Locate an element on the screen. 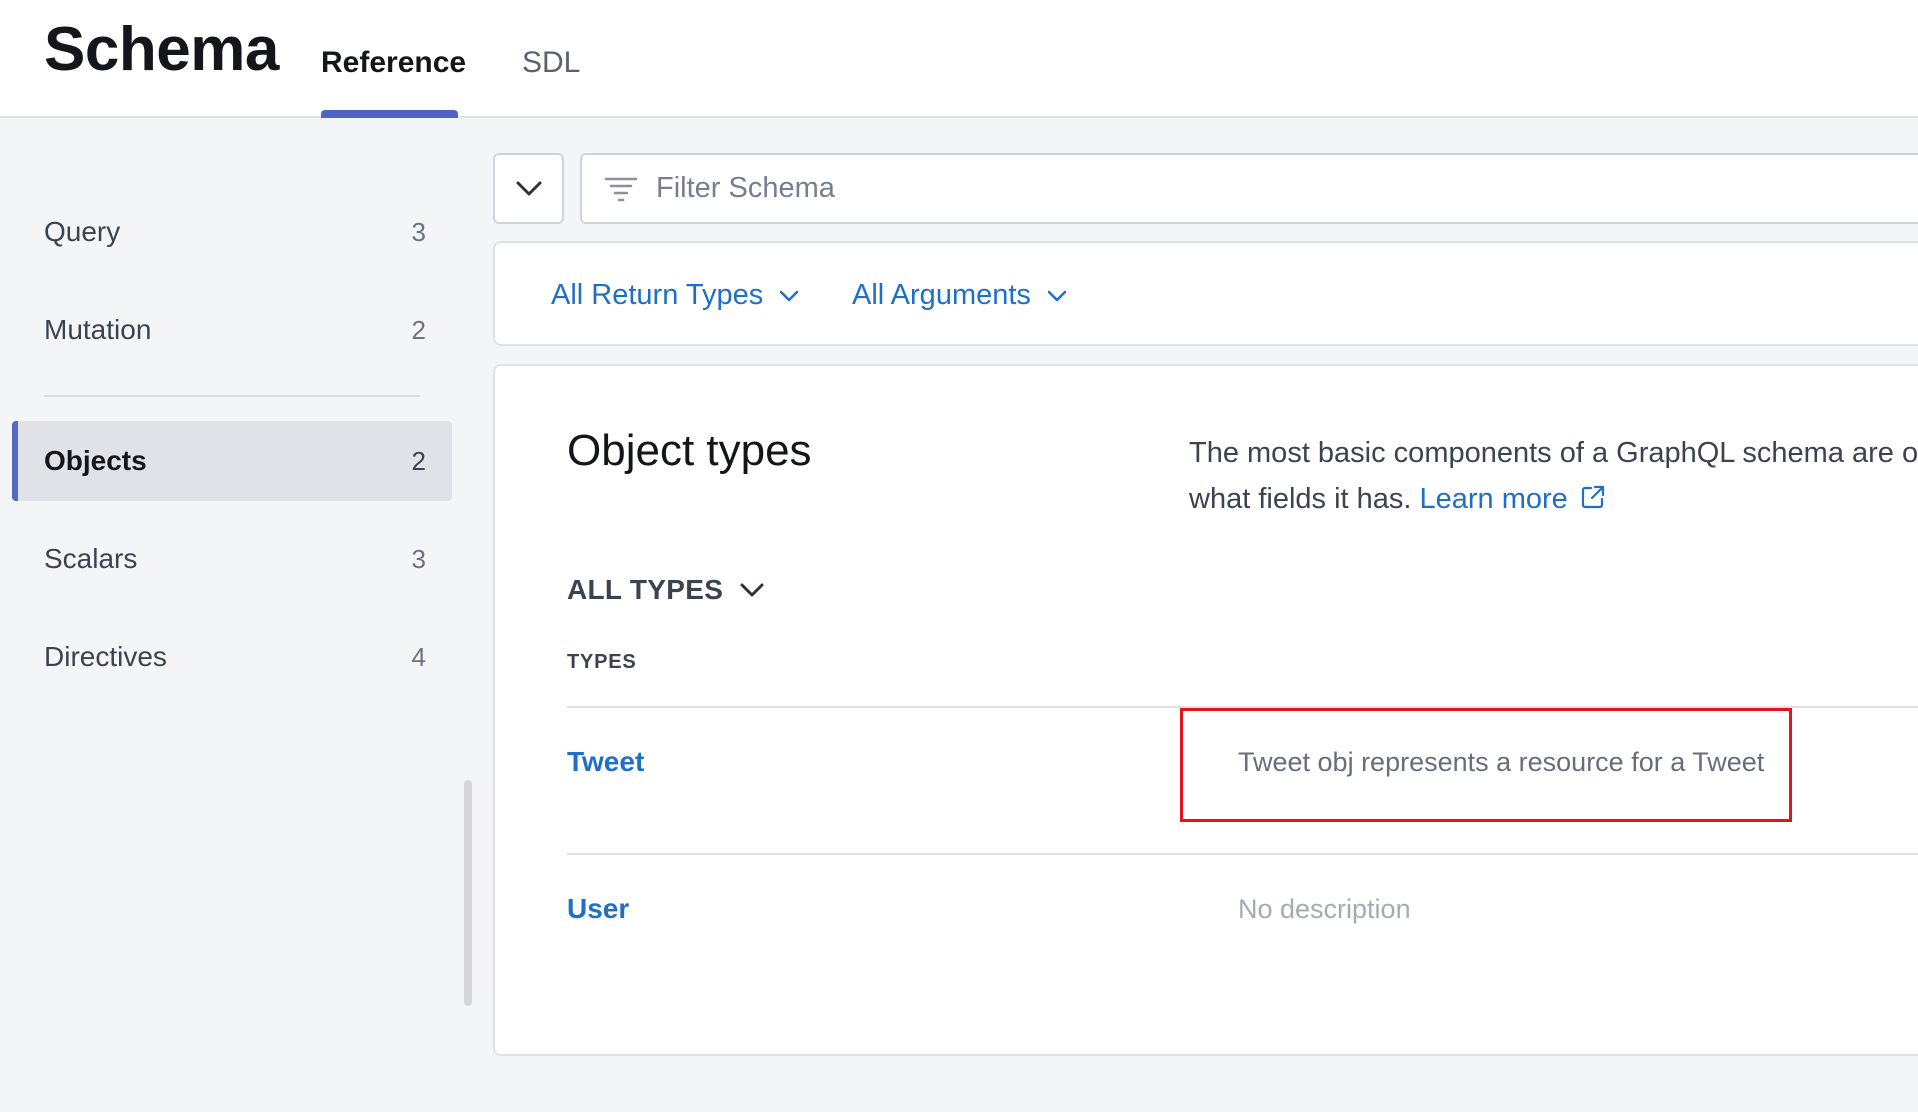 Image resolution: width=1918 pixels, height=1112 pixels. type-link-tweet: Tweet is located at coordinates (605, 762).